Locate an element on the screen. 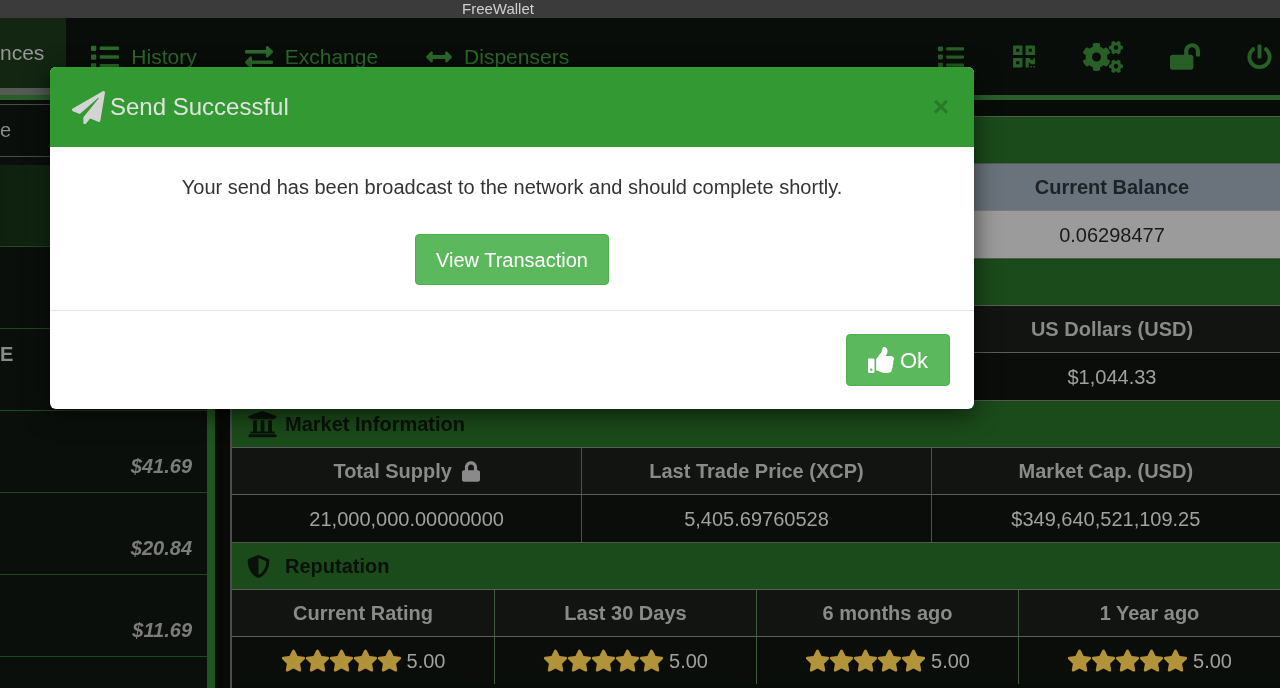 Image resolution: width=1280 pixels, height=688 pixels. column-heading: Last 30 Days is located at coordinates (625, 613).